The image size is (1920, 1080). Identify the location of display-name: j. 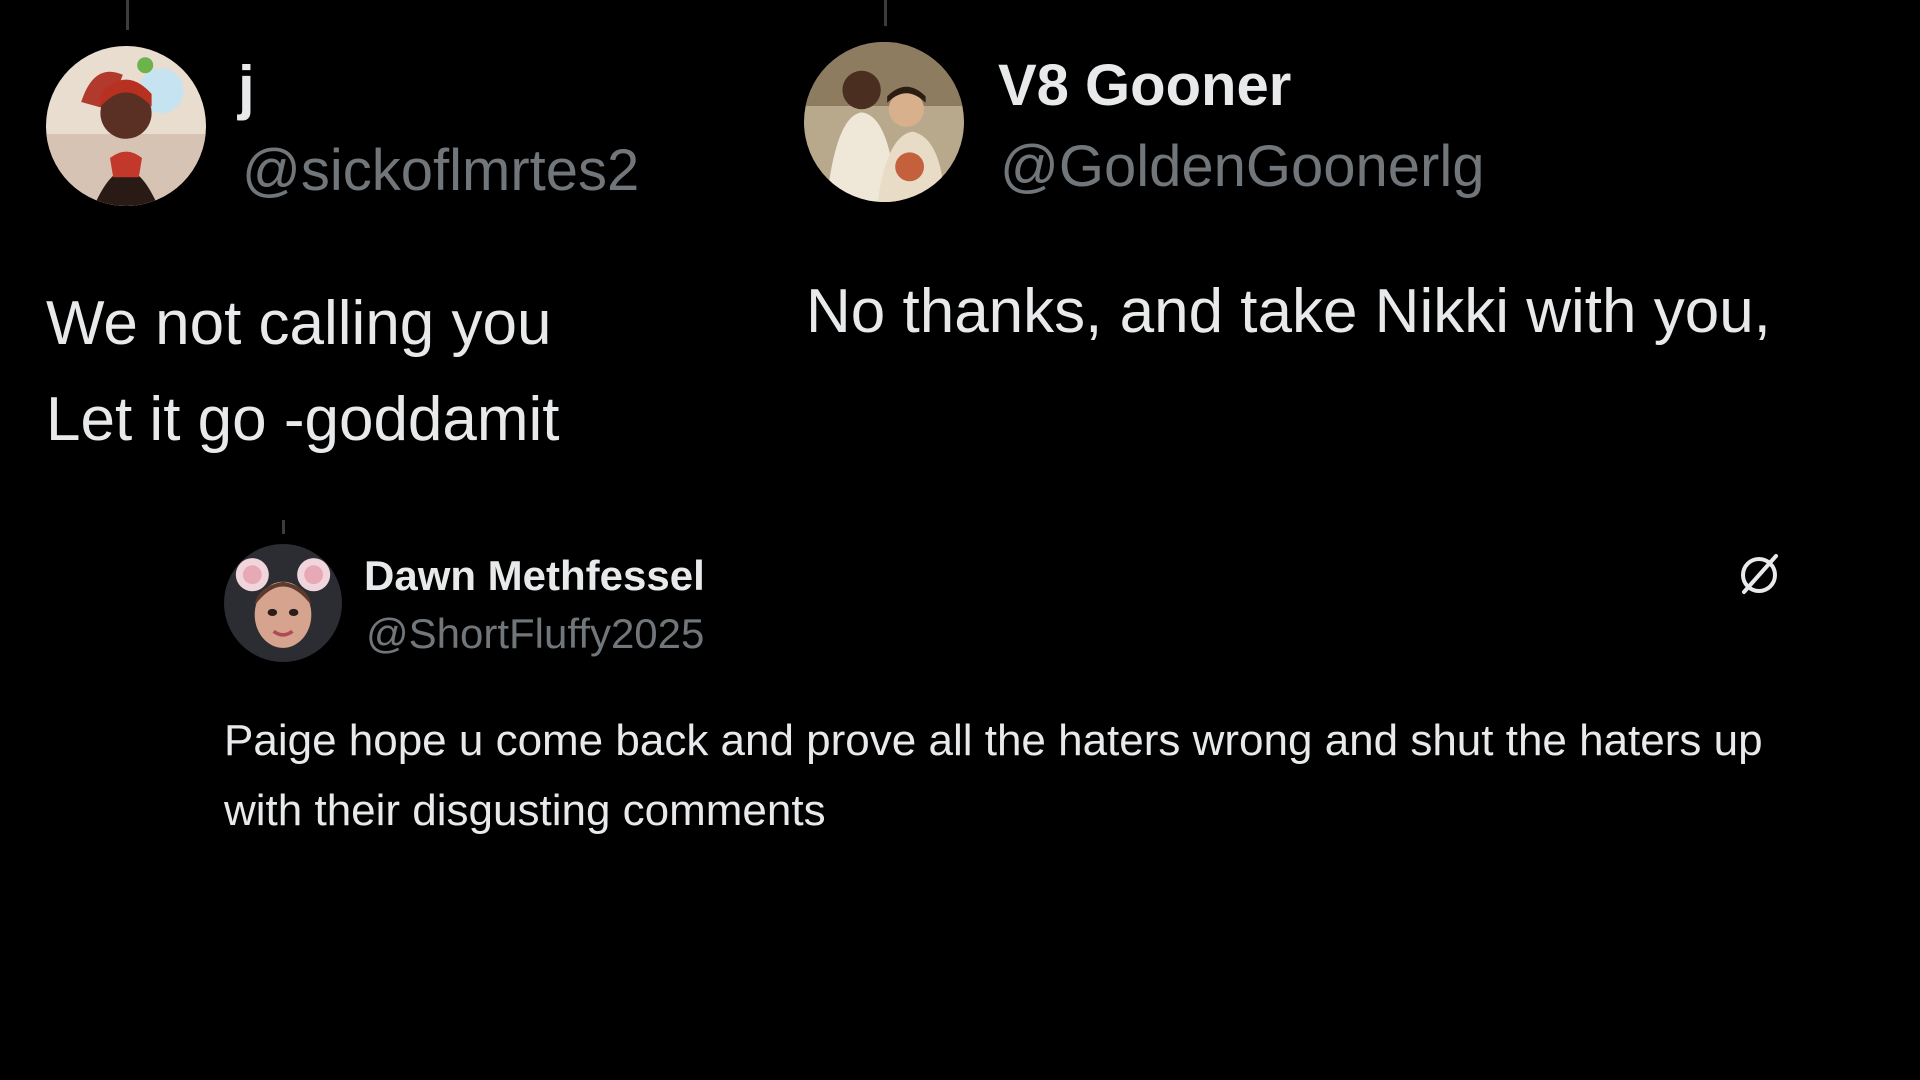
(246, 88).